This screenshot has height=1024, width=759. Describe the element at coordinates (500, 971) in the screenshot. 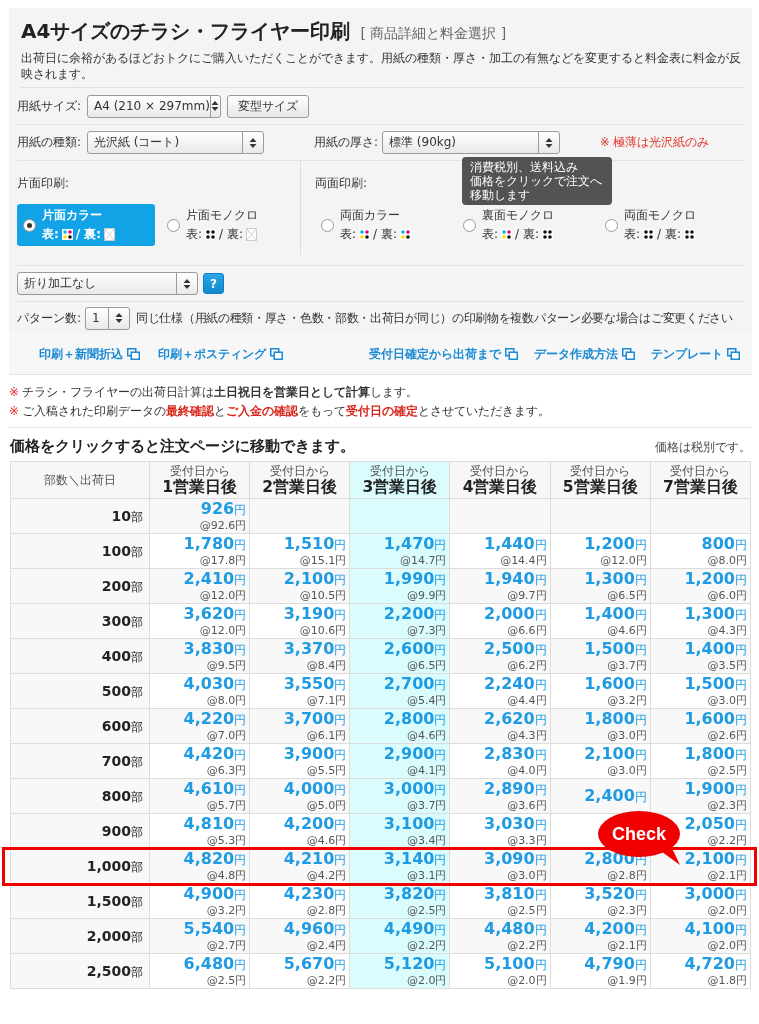

I see `price-cell: 5,100円 @2.0円` at that location.